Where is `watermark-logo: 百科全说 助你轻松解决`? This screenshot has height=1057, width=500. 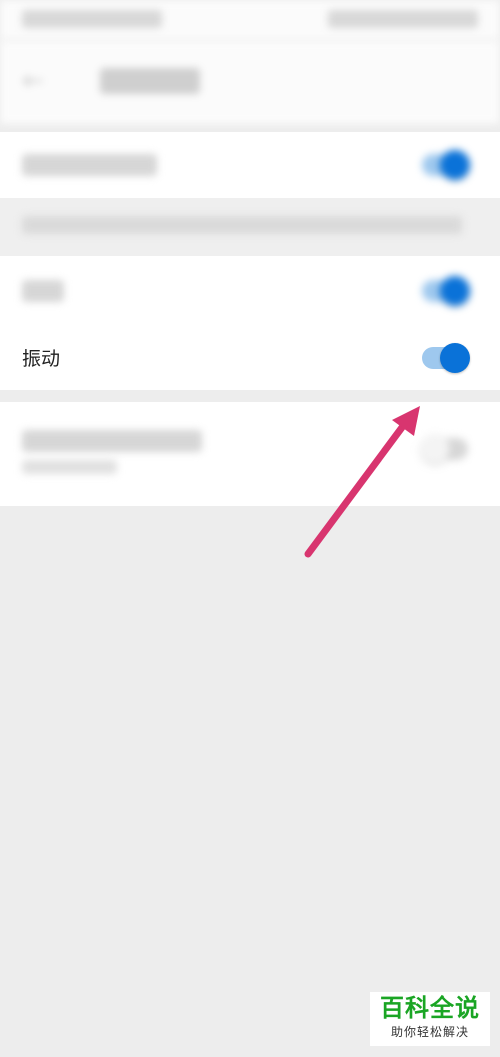 watermark-logo: 百科全说 助你轻松解决 is located at coordinates (430, 1019).